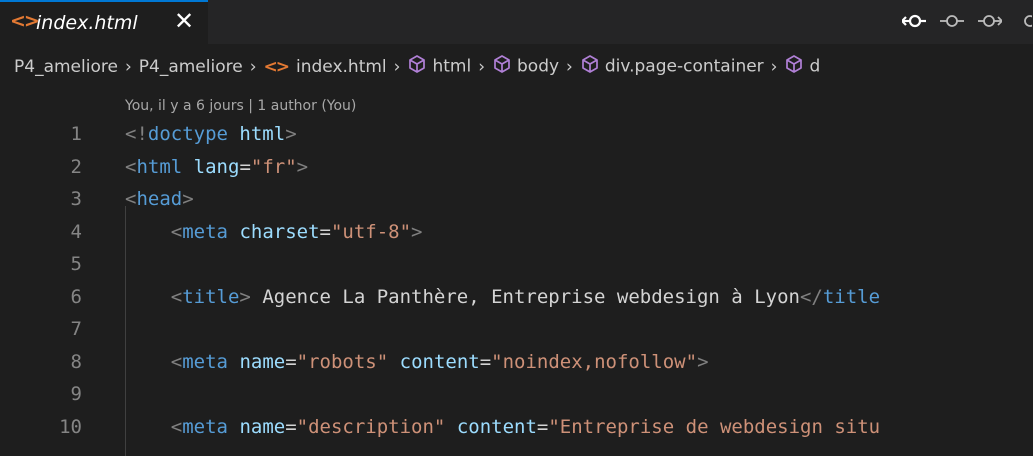  Describe the element at coordinates (76, 394) in the screenshot. I see `line-number: 9` at that location.